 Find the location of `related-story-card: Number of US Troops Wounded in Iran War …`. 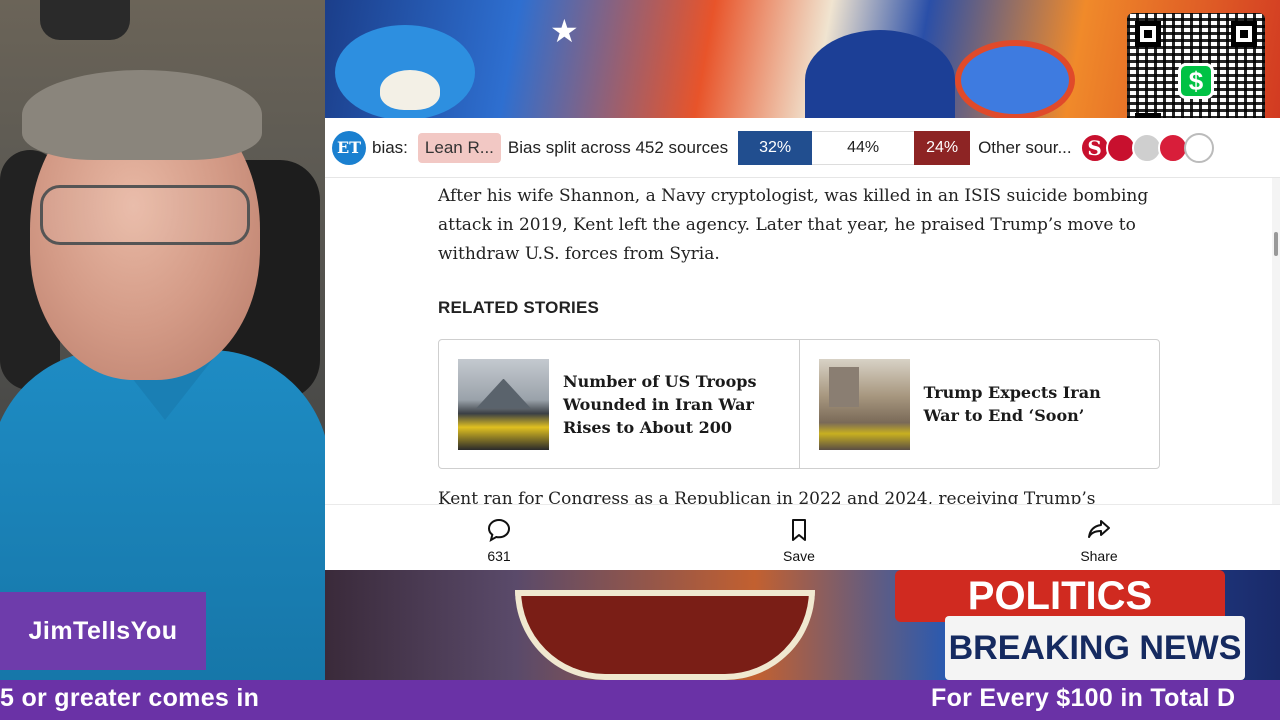

related-story-card: Number of US Troops Wounded in Iran War … is located at coordinates (619, 404).